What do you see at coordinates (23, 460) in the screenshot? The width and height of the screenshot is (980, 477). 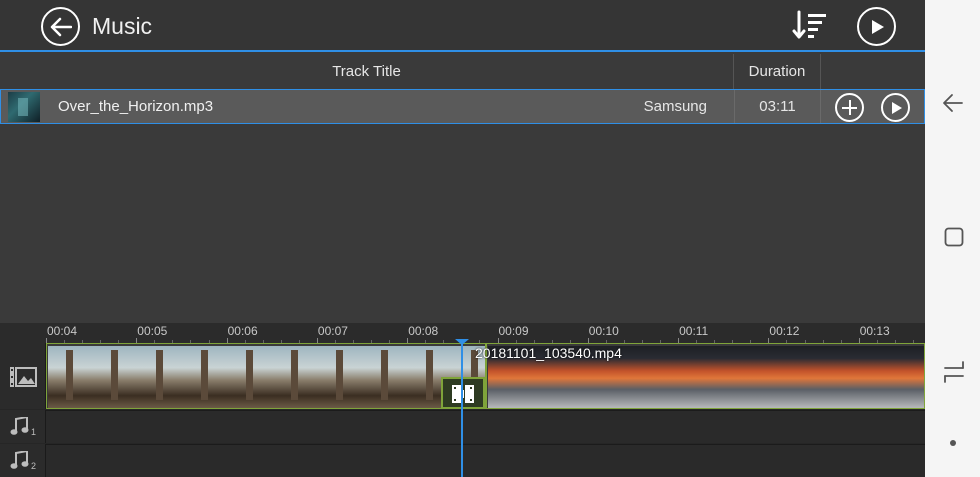 I see `audio-track-2-header: 2` at bounding box center [23, 460].